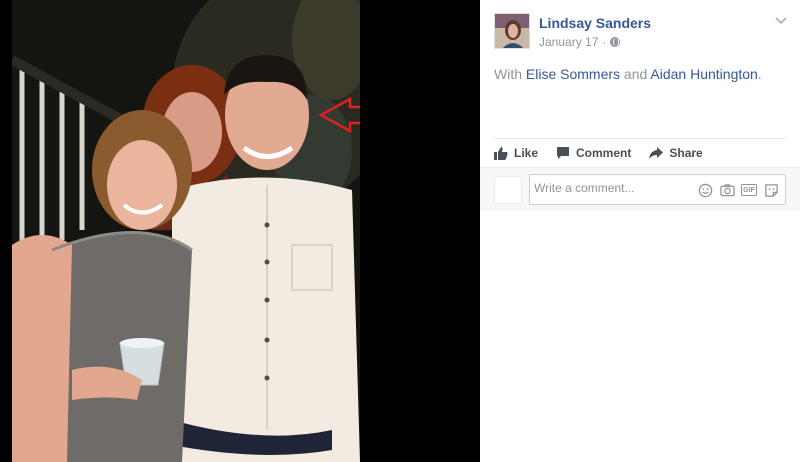 Image resolution: width=800 pixels, height=462 pixels. Describe the element at coordinates (640, 138) in the screenshot. I see `action-divider` at that location.